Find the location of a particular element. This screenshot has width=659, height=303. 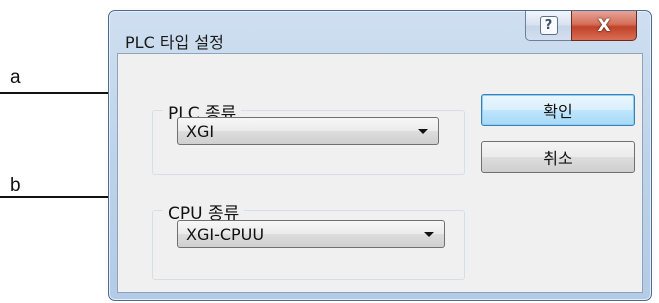

callout-label-a: a is located at coordinates (15, 77).